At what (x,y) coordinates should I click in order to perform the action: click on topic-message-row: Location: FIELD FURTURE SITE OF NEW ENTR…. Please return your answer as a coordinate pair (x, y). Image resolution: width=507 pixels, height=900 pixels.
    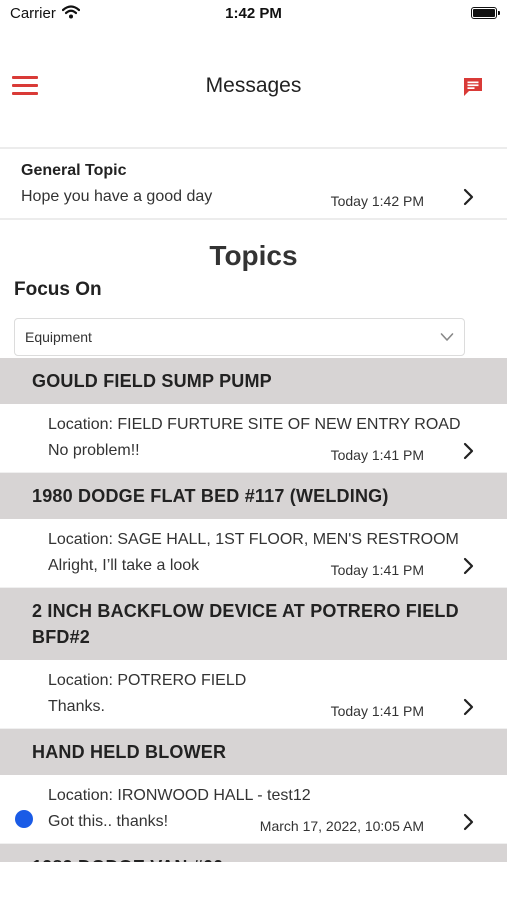
    Looking at the image, I should click on (253, 438).